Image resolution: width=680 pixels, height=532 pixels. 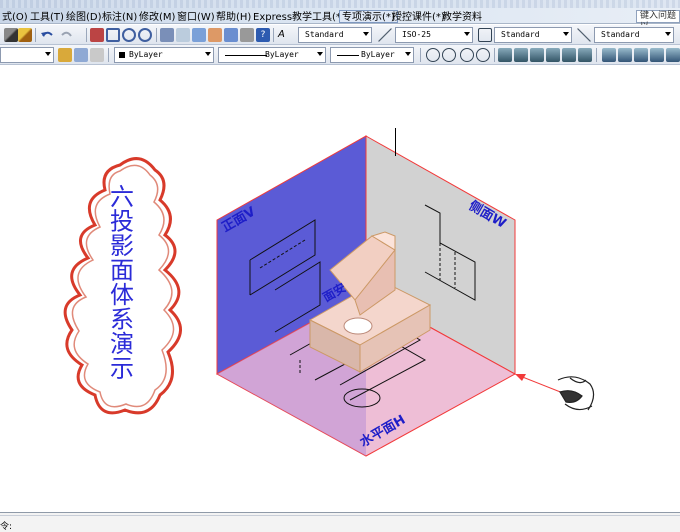 I want to click on command-line: 令:, so click(x=340, y=522).